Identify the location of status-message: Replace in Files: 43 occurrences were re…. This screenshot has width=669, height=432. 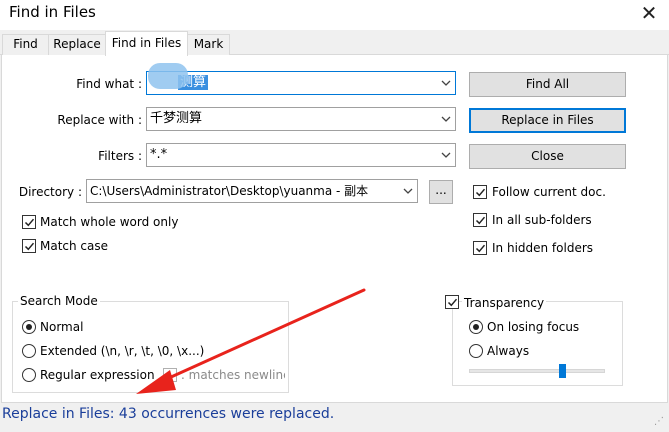
(168, 414).